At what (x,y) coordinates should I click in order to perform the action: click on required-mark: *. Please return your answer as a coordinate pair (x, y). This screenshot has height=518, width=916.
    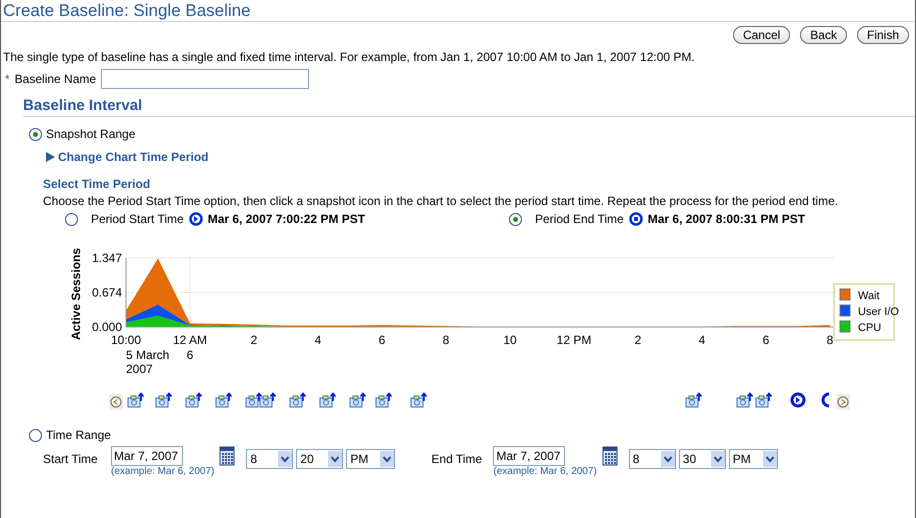
    Looking at the image, I should click on (7, 79).